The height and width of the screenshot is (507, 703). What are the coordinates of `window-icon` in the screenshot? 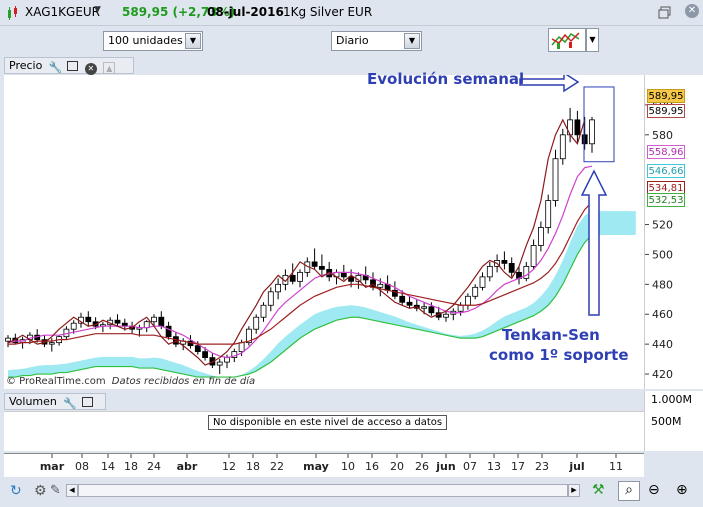 It's located at (73, 66).